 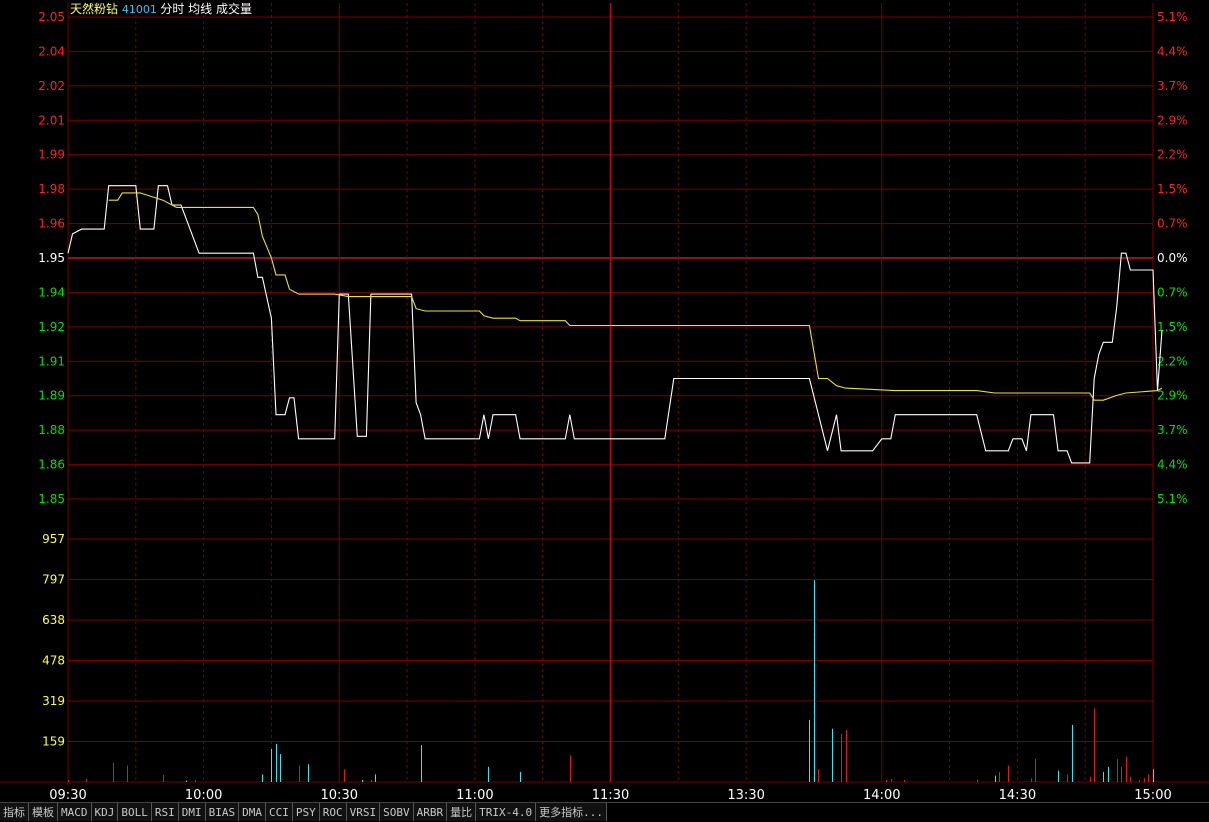 What do you see at coordinates (363, 812) in the screenshot?
I see `indicator-tab: VRSI` at bounding box center [363, 812].